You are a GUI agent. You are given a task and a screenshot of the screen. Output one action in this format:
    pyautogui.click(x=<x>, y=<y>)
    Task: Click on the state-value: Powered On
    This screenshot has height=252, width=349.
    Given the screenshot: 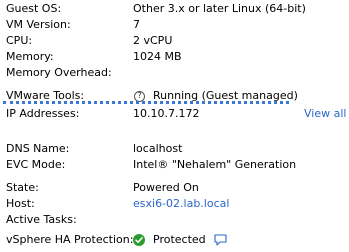 What is the action you would take?
    pyautogui.click(x=166, y=187)
    